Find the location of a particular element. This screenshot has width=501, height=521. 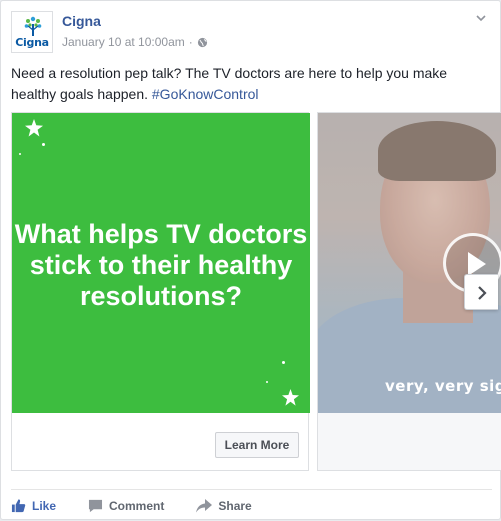

tree-logo-icon is located at coordinates (33, 26).